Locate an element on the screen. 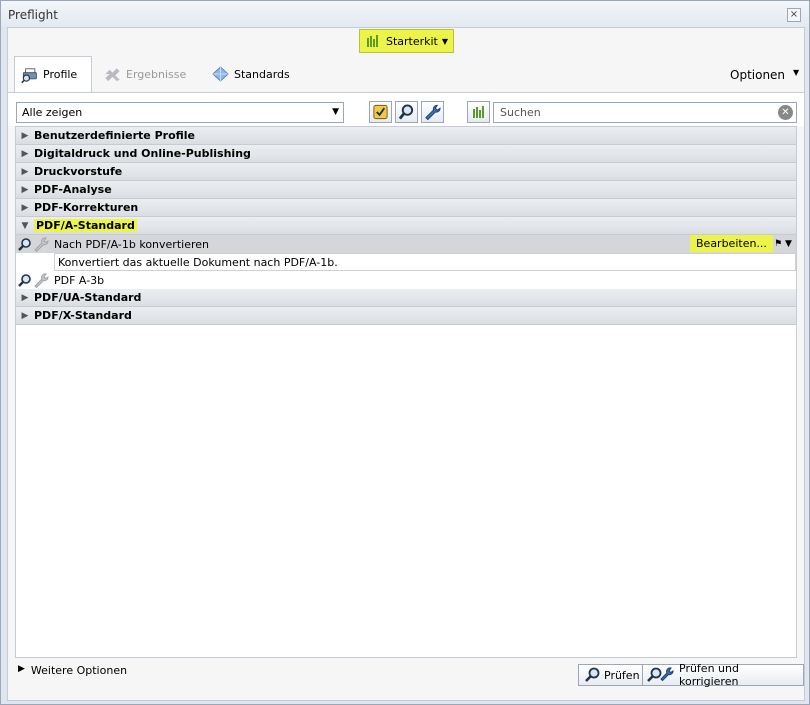  category-row: ▶ Benutzerdefinierte Profile is located at coordinates (406, 136).